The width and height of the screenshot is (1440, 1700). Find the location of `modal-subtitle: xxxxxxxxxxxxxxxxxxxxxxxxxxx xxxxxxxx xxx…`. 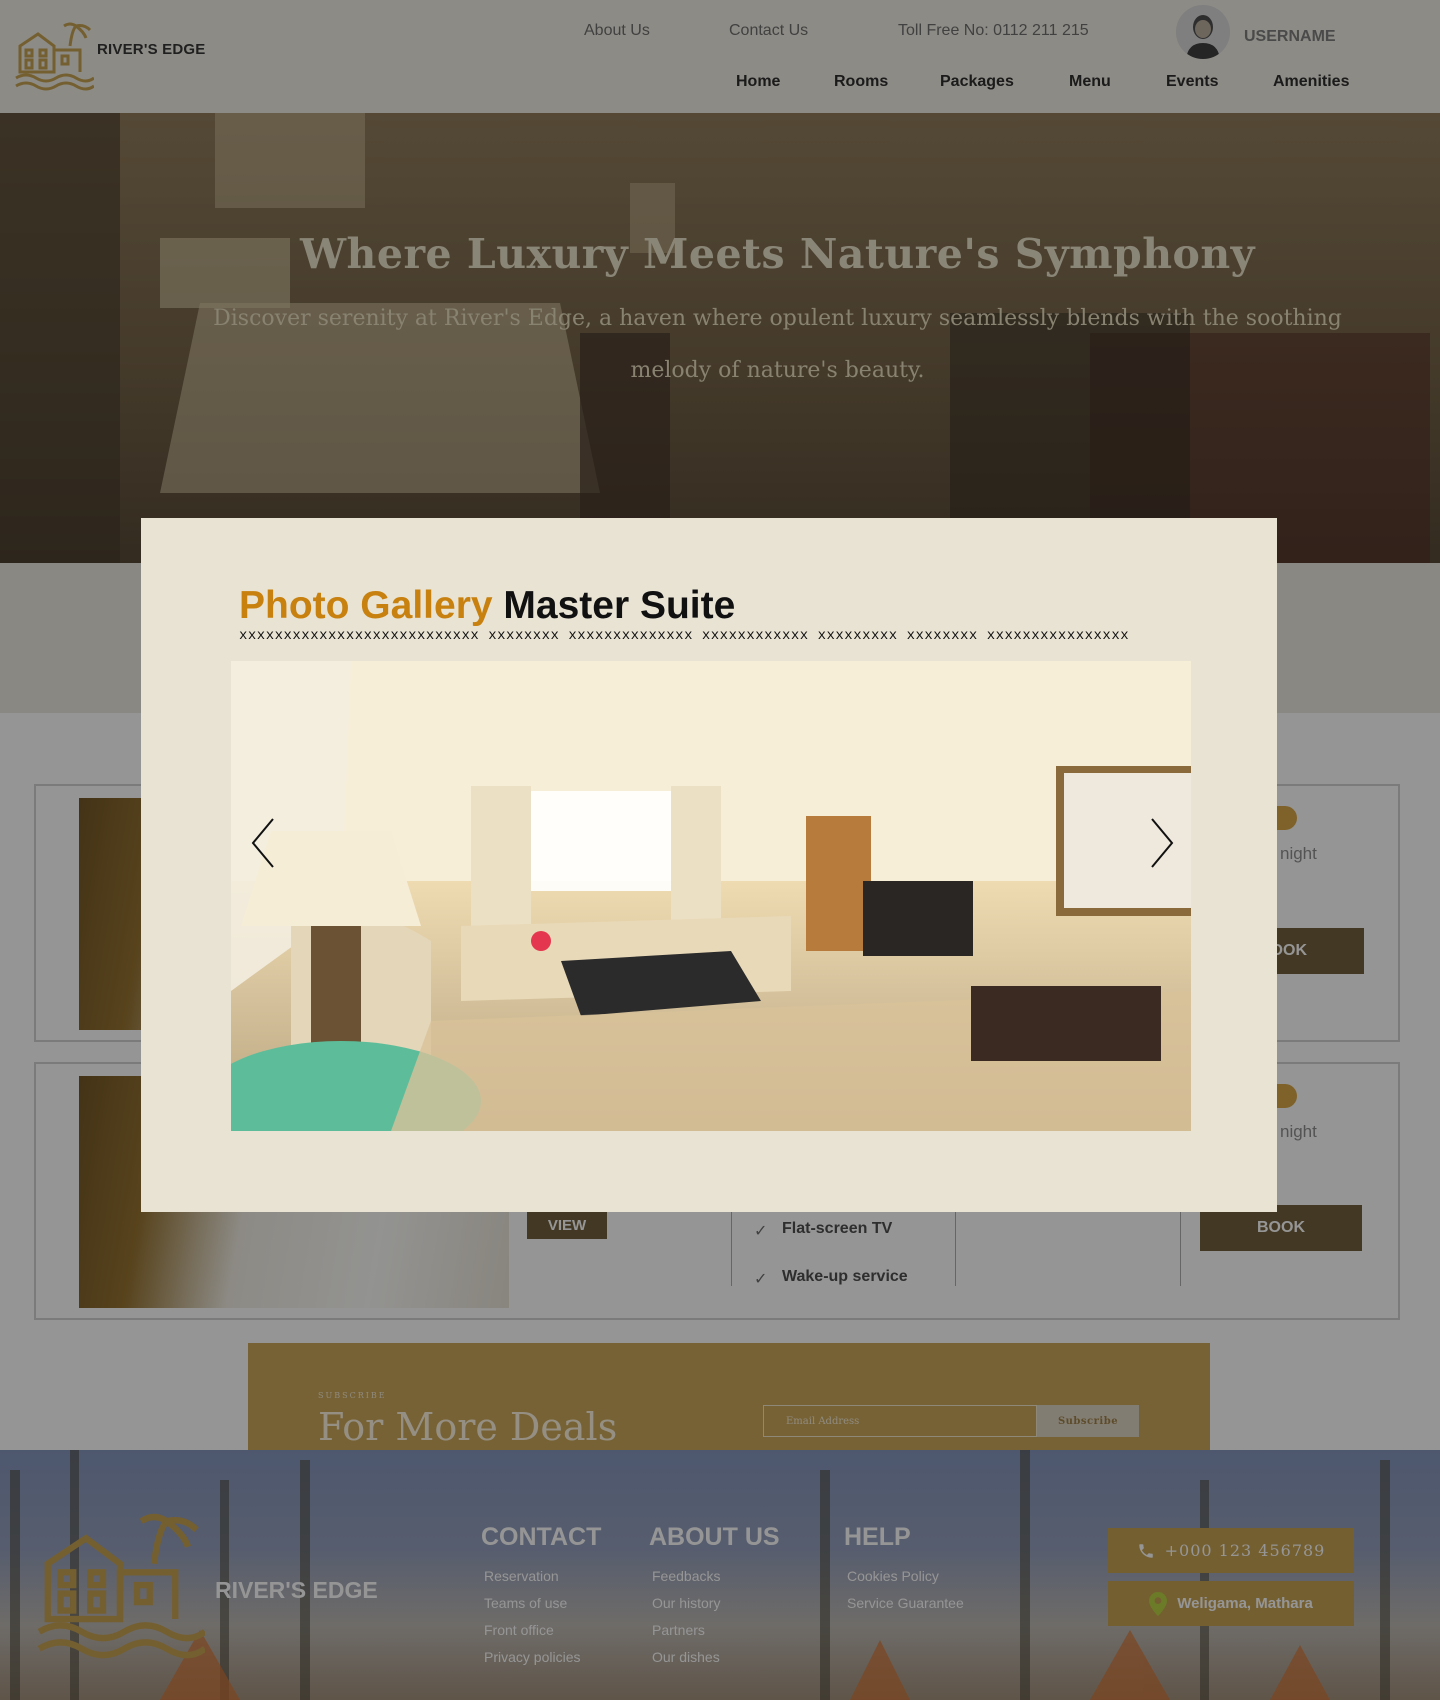

modal-subtitle: xxxxxxxxxxxxxxxxxxxxxxxxxxx xxxxxxxx xxx… is located at coordinates (684, 636).